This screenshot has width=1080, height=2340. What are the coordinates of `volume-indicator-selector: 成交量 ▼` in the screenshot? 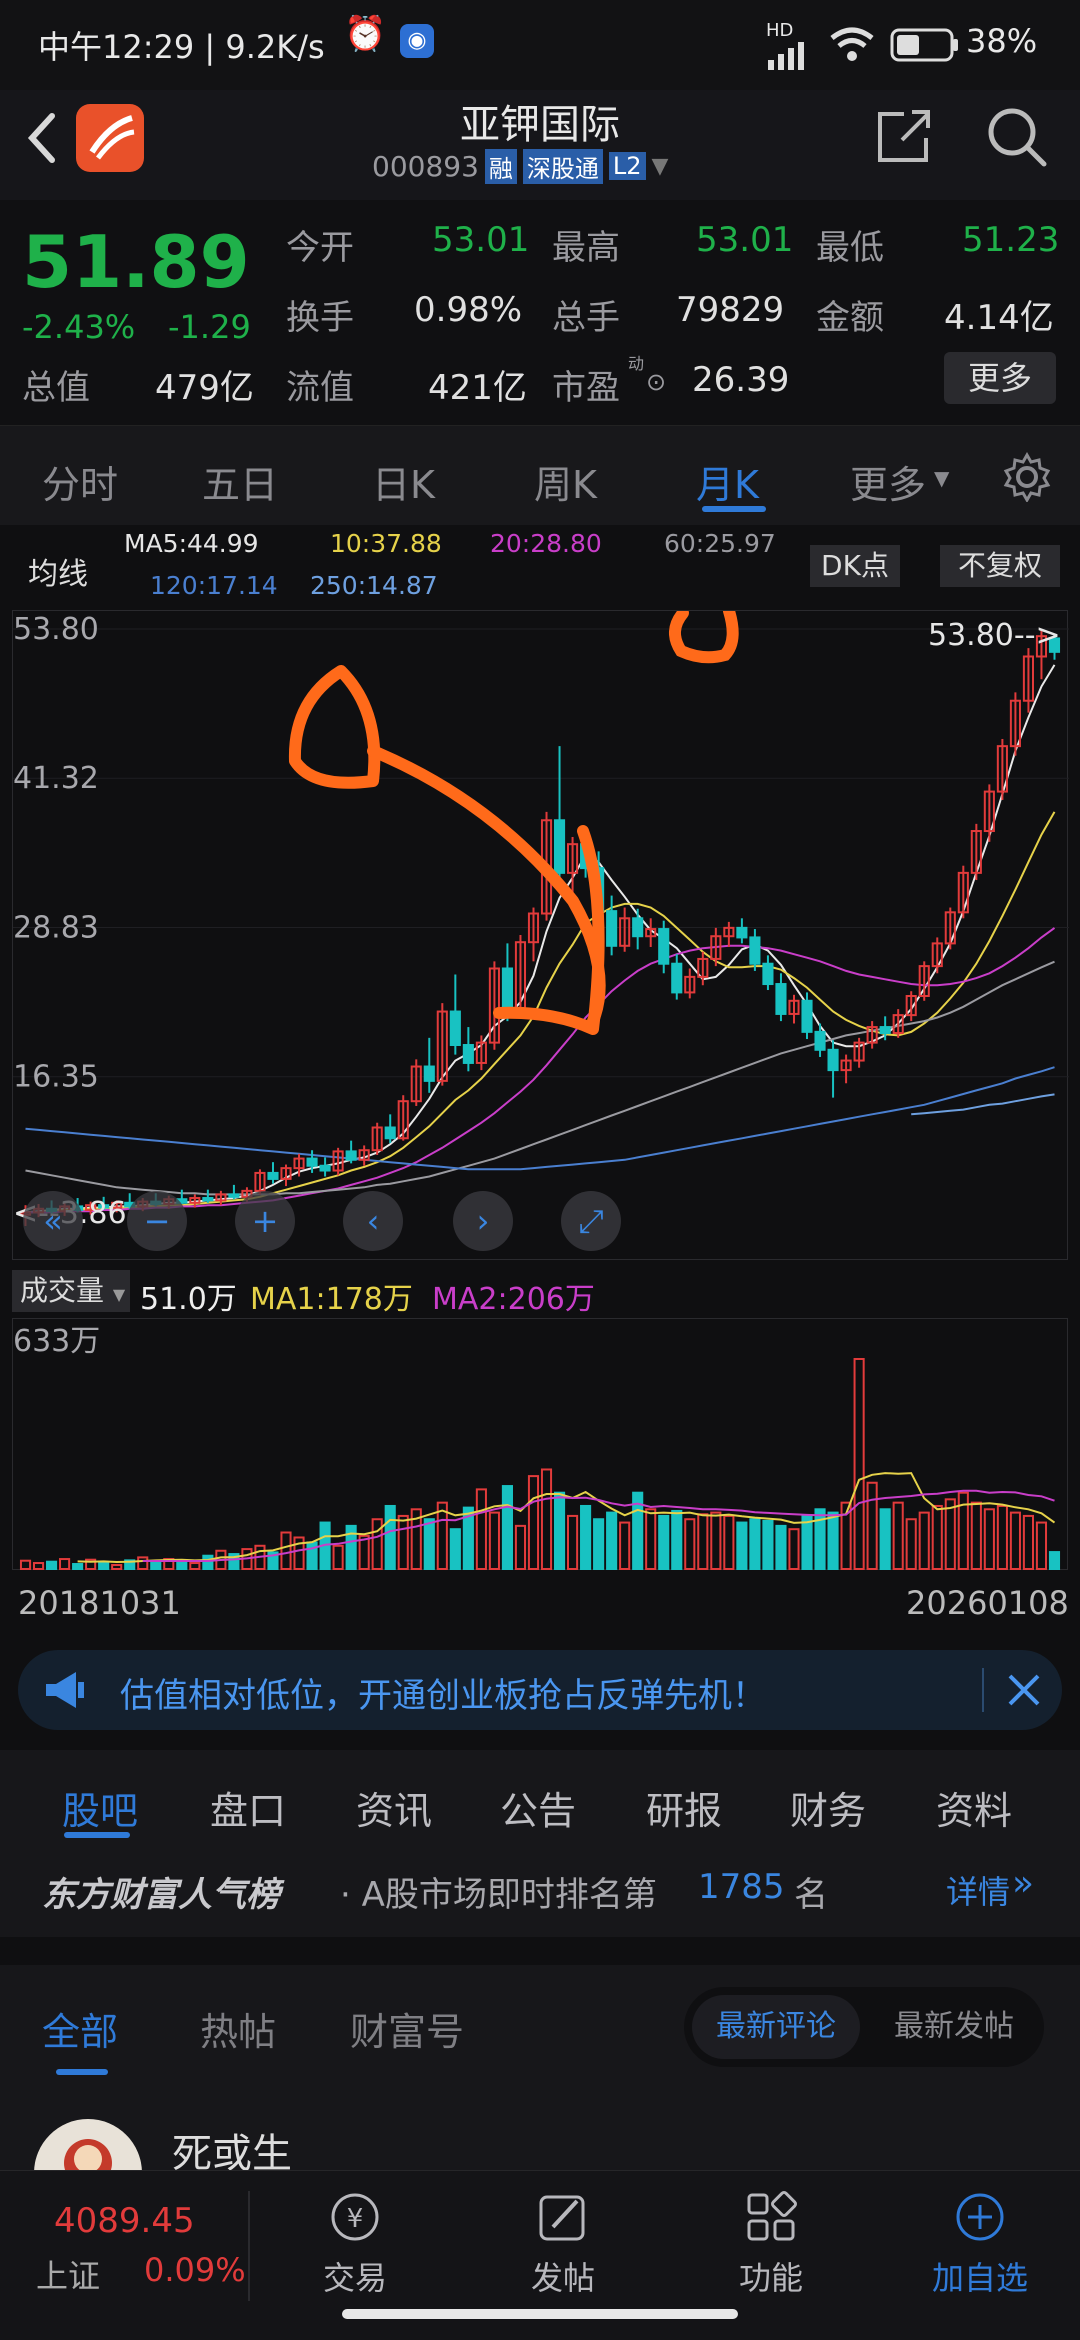 It's located at (71, 1291).